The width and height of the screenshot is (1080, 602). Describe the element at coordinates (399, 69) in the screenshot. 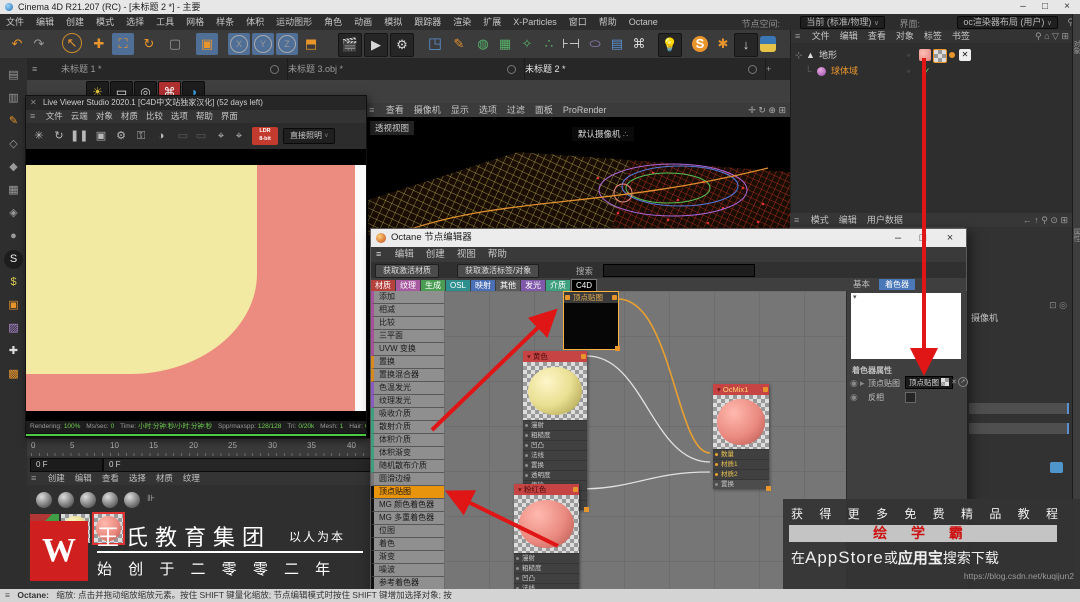

I see `doc-tab-2: 未标题 3.obj *` at that location.